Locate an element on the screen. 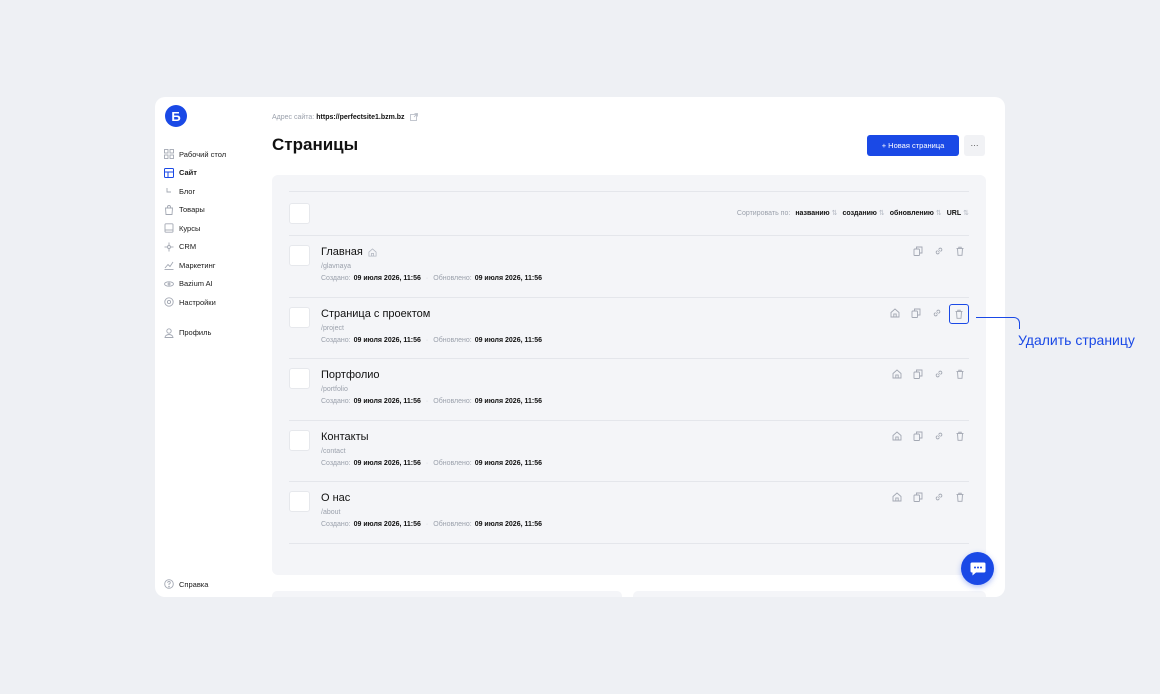 This screenshot has width=1160, height=694. user-icon is located at coordinates (169, 333).